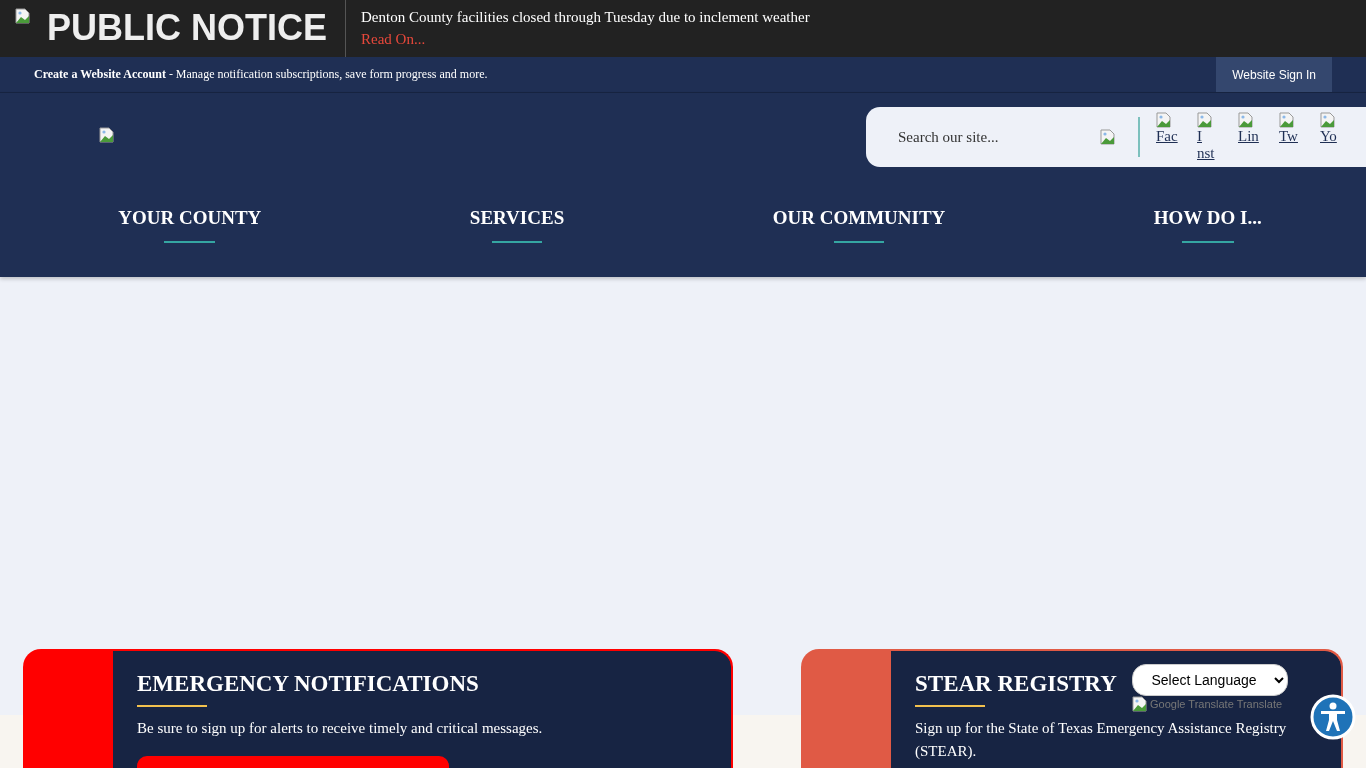 This screenshot has width=1366, height=768. I want to click on nav-link: SERVICES, so click(517, 225).